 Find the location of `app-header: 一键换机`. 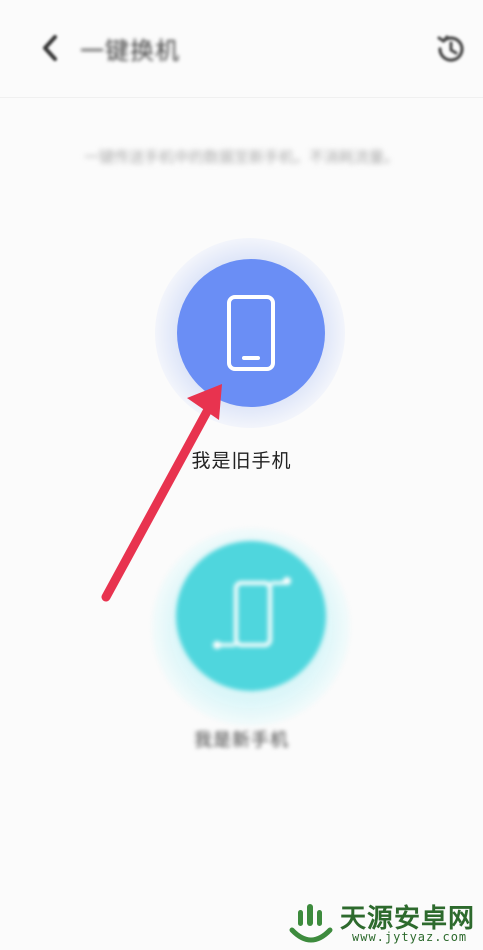

app-header: 一键换机 is located at coordinates (241, 49).